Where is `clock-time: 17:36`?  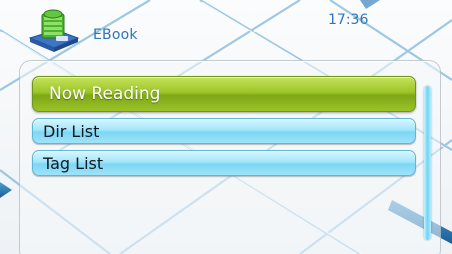
clock-time: 17:36 is located at coordinates (348, 20).